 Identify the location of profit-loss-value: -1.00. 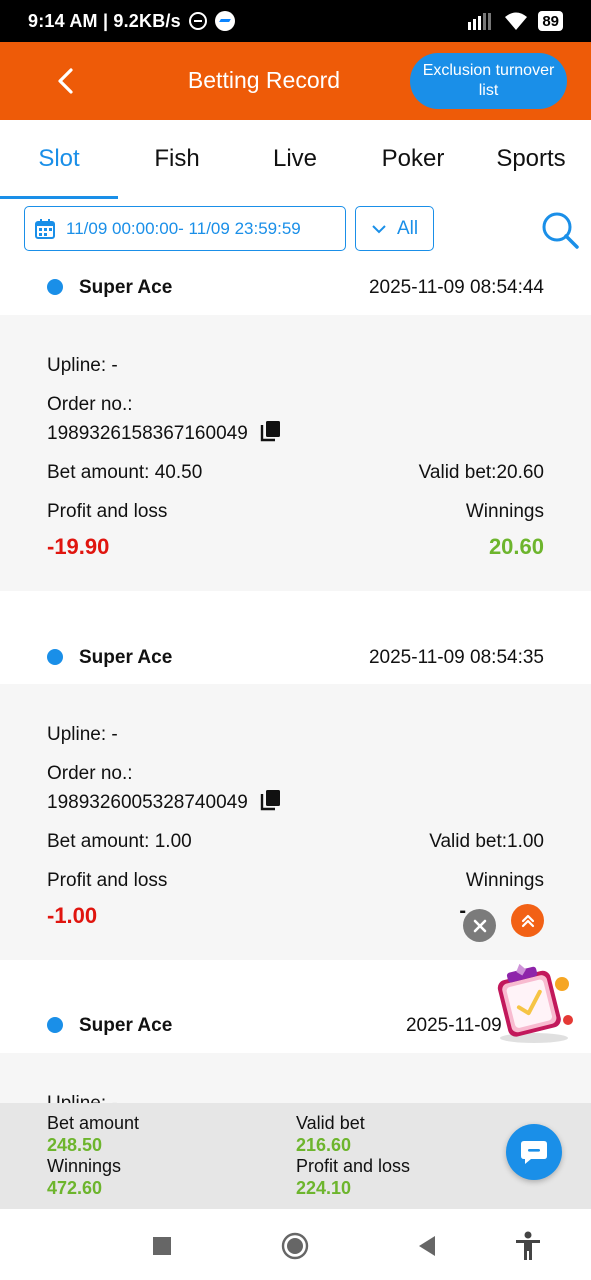
(72, 915).